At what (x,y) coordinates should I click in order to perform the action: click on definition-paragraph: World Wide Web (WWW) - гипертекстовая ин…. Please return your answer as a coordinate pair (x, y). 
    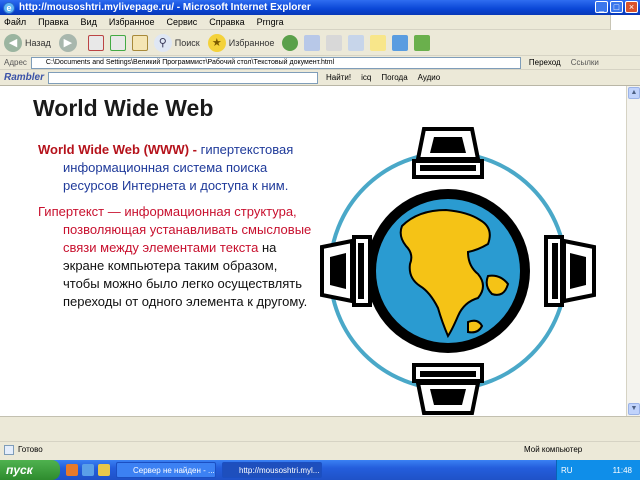
    Looking at the image, I should click on (175, 168).